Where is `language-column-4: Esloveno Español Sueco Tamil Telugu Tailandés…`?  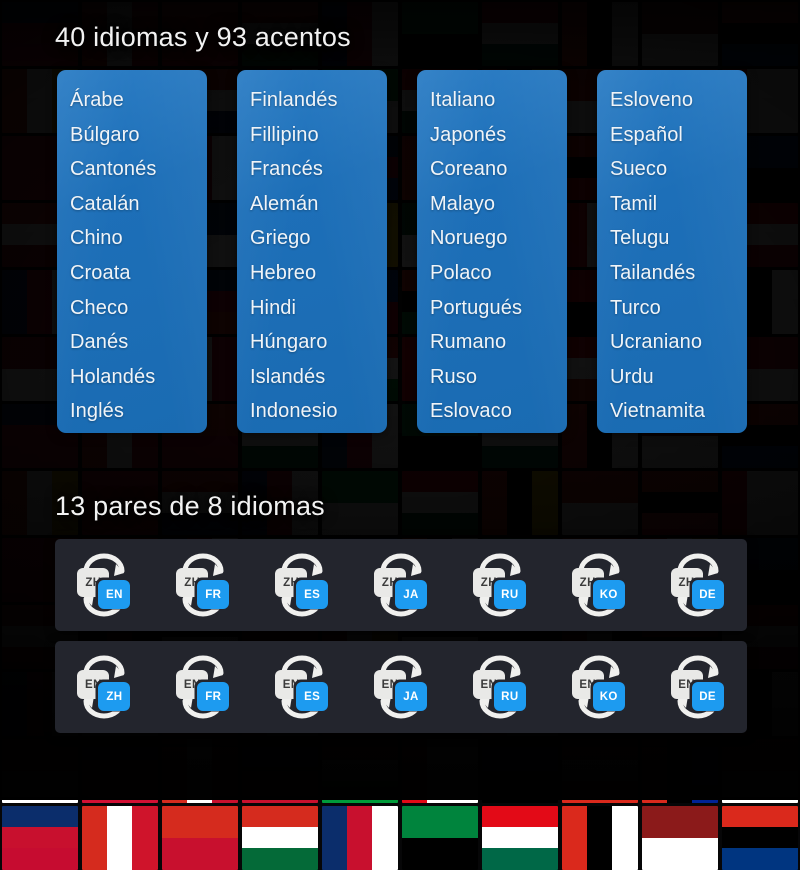
language-column-4: Esloveno Español Sueco Tamil Telugu Tailandés… is located at coordinates (672, 251).